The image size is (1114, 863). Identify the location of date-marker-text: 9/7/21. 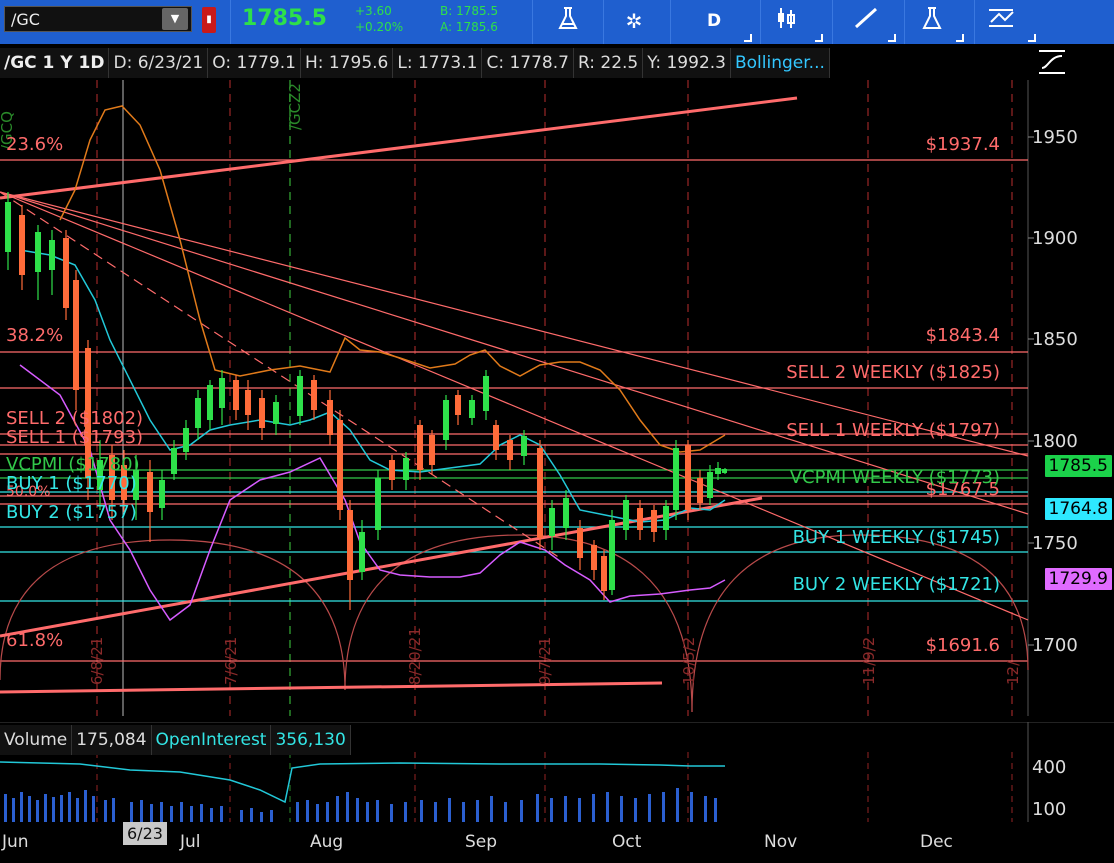
(545, 661).